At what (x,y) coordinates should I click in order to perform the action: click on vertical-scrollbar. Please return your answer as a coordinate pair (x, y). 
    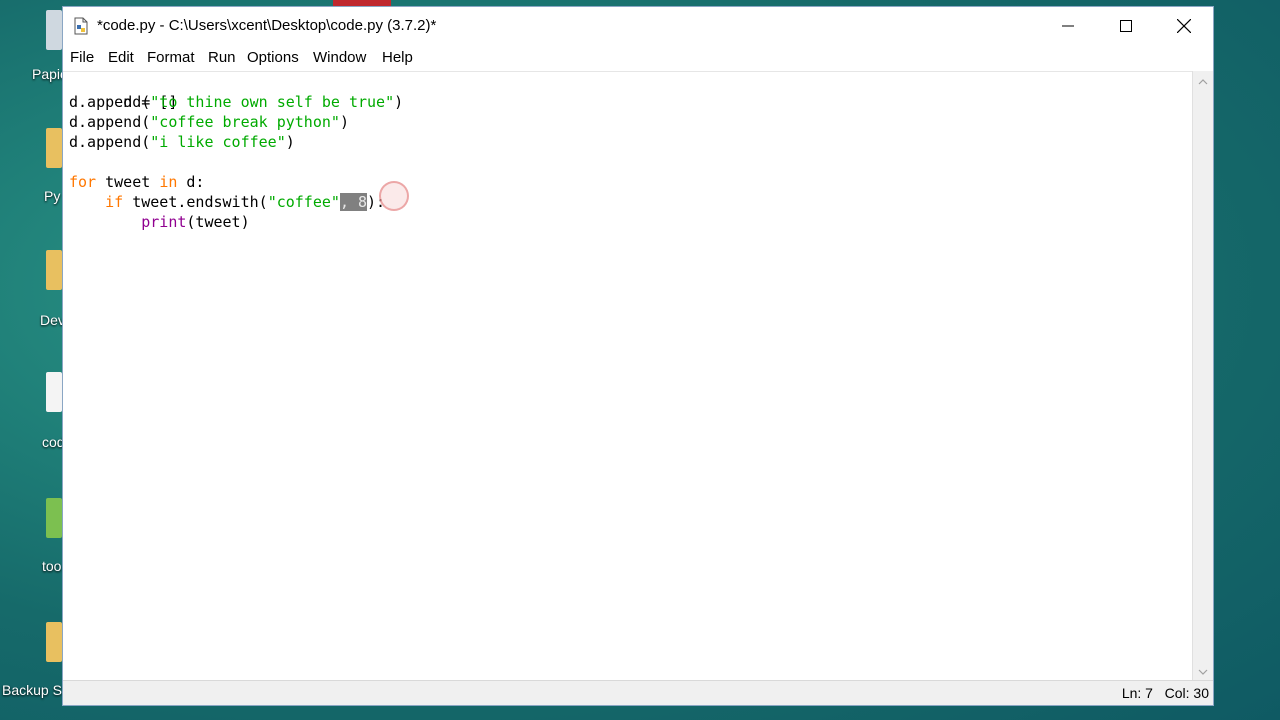
    Looking at the image, I should click on (1202, 376).